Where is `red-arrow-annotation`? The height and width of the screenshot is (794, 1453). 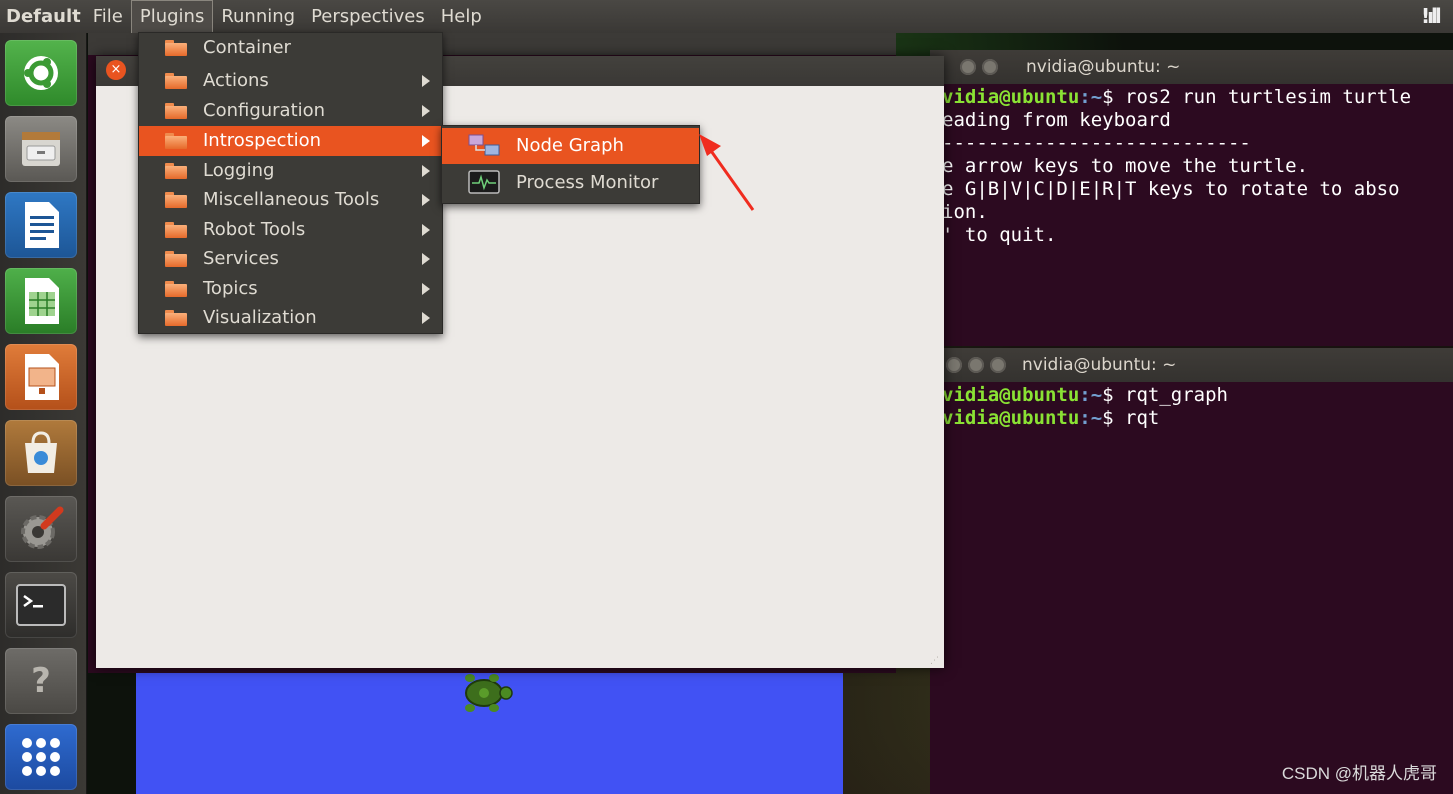 red-arrow-annotation is located at coordinates (727, 172).